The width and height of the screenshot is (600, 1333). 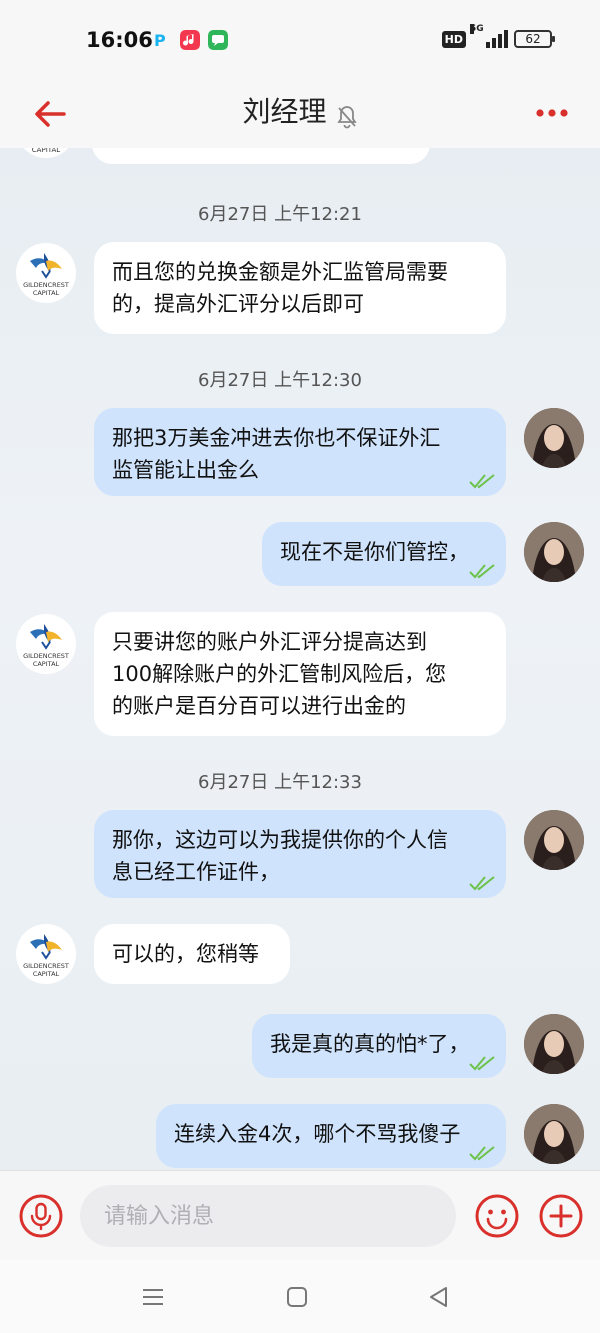 I want to click on status-time: 16:06, so click(x=119, y=40).